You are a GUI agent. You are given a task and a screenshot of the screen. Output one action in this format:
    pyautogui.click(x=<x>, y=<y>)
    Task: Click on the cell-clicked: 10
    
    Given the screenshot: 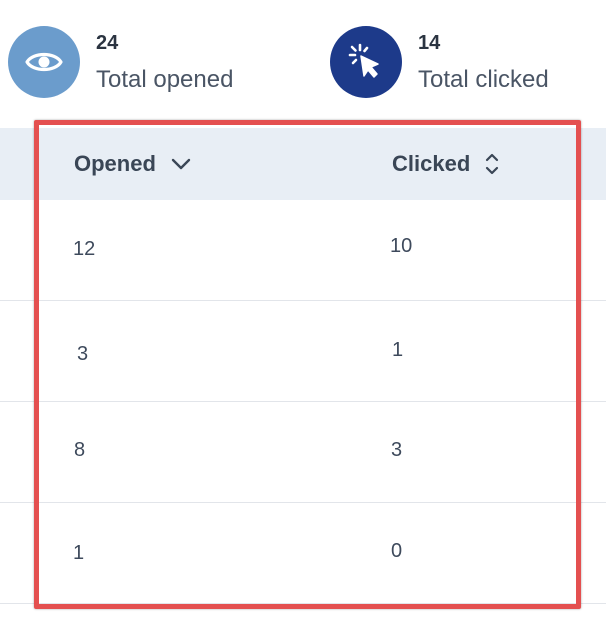 What is the action you would take?
    pyautogui.click(x=401, y=246)
    